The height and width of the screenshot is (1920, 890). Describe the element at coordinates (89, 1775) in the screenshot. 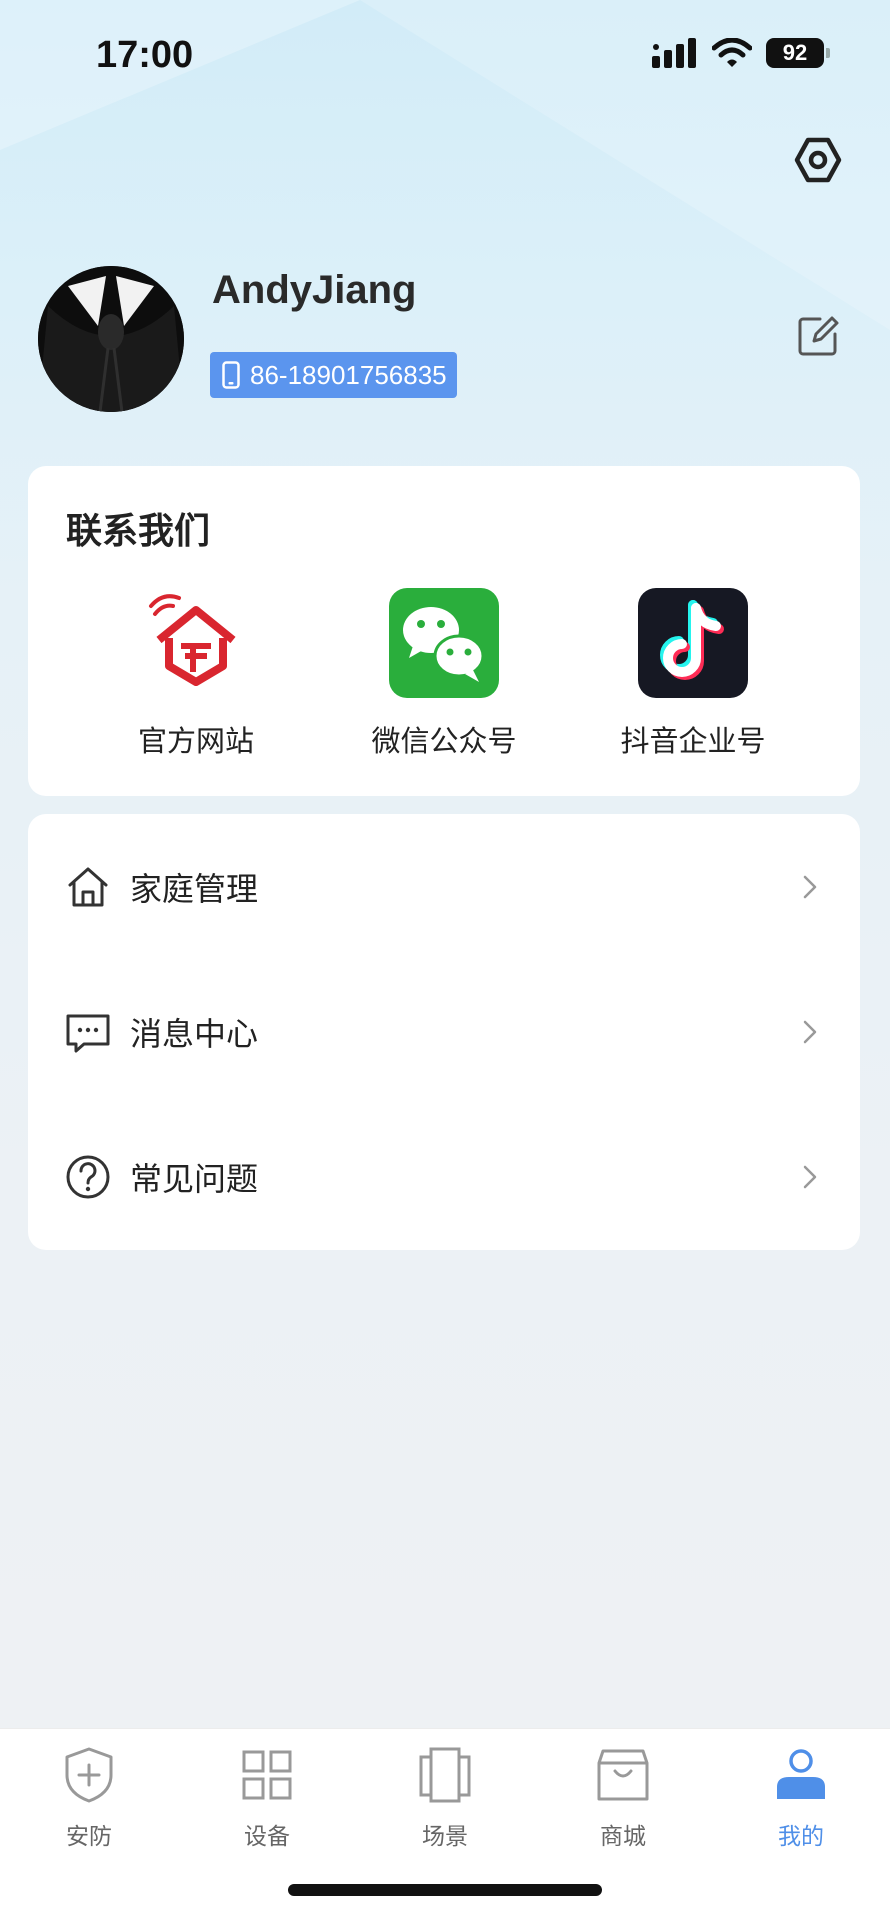

I see `shield-icon` at that location.